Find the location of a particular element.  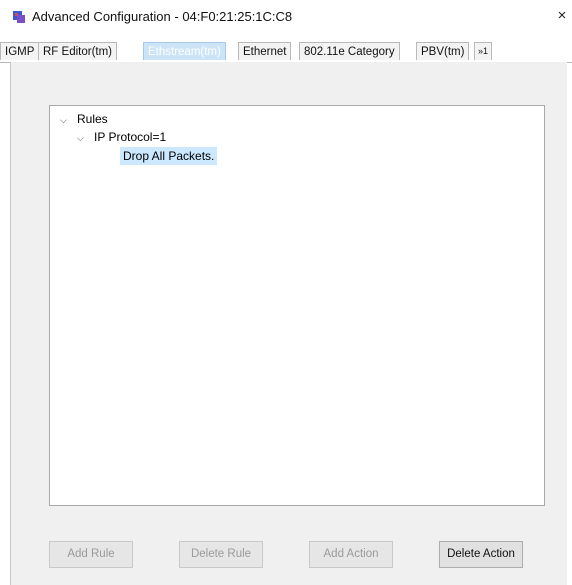

tab-rf-editor: RF Editor(tm) is located at coordinates (77, 51).